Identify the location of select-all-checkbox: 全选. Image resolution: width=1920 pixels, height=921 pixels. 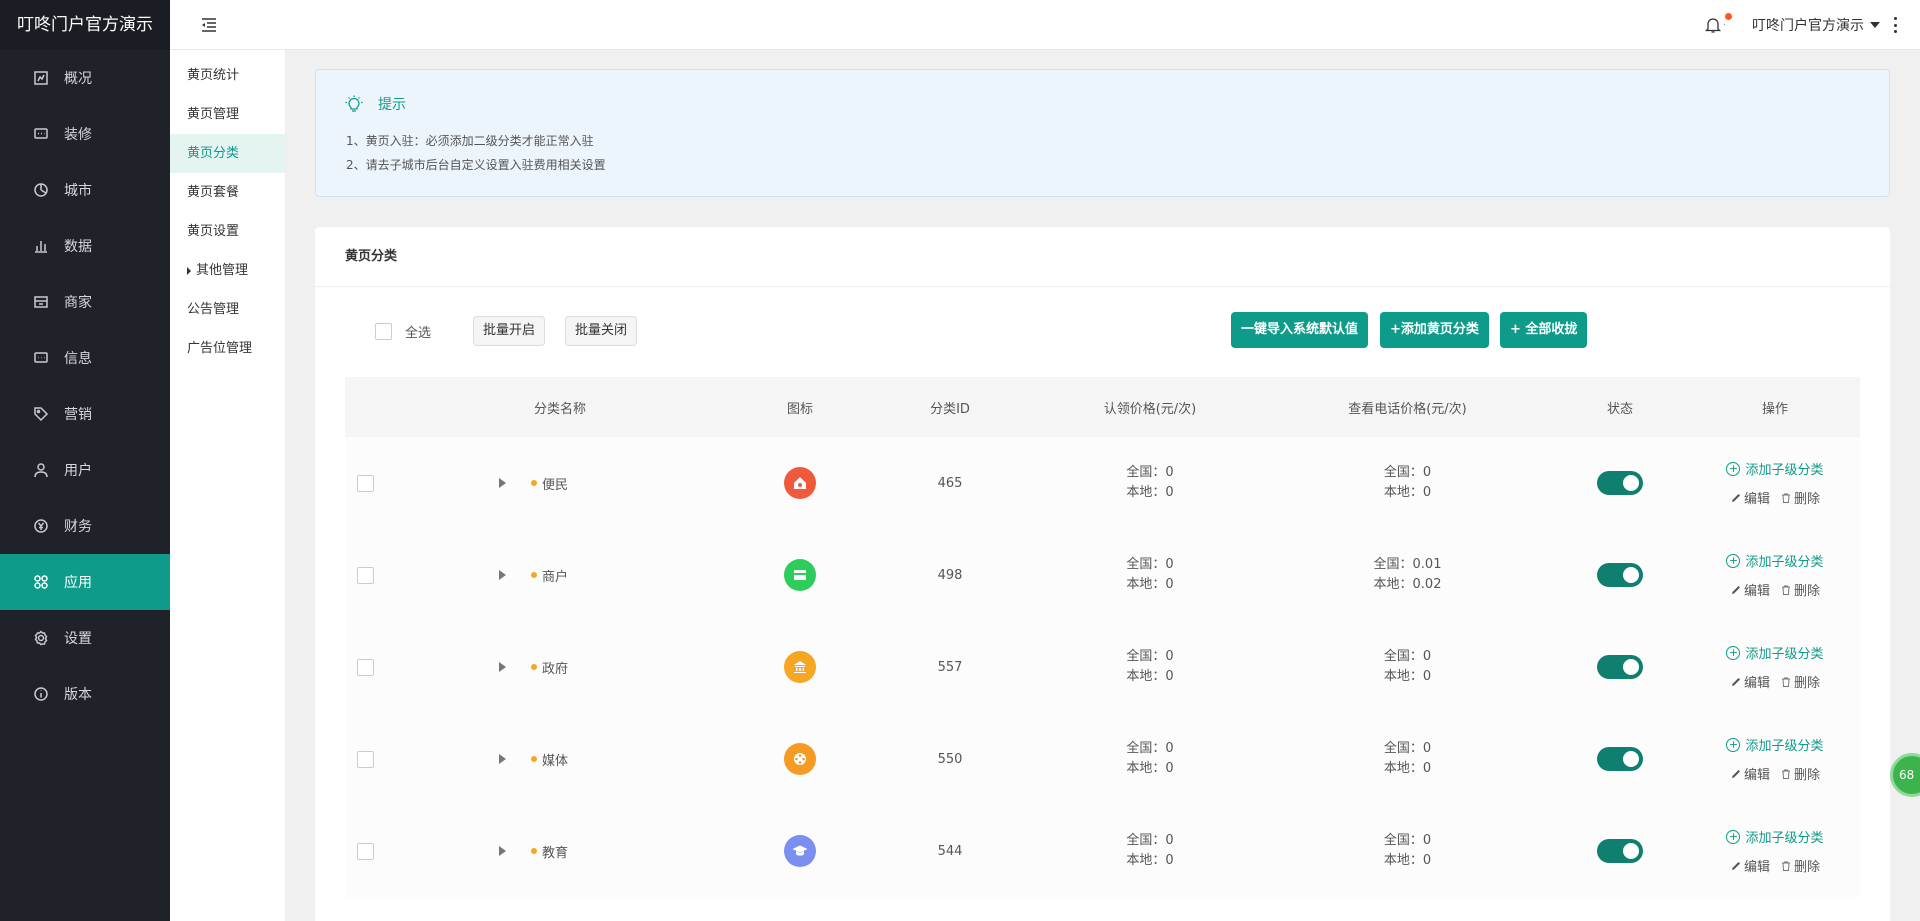
(403, 331).